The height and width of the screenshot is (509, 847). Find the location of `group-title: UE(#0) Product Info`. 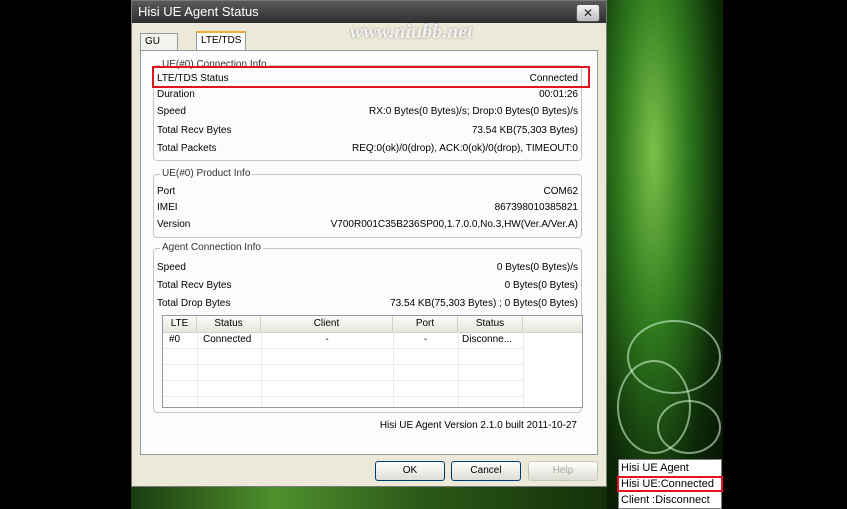

group-title: UE(#0) Product Info is located at coordinates (206, 173).